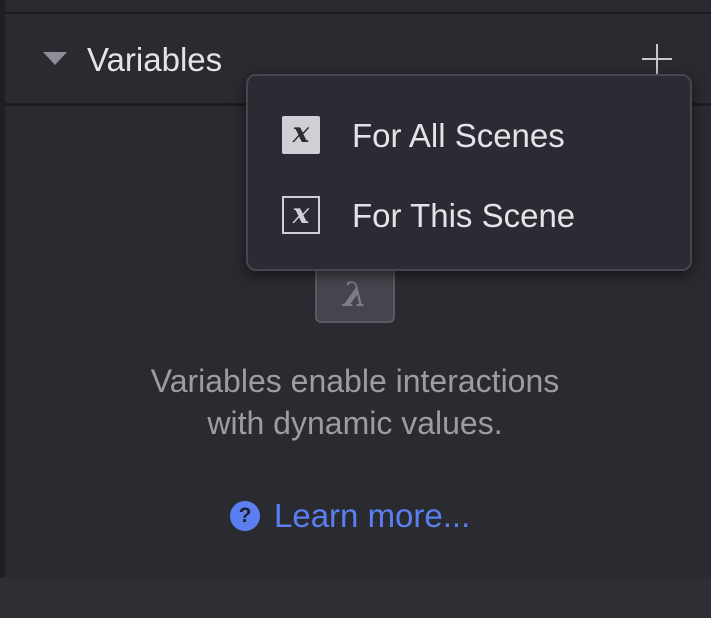 The image size is (711, 618). I want to click on variable-x-filled-icon: x, so click(301, 135).